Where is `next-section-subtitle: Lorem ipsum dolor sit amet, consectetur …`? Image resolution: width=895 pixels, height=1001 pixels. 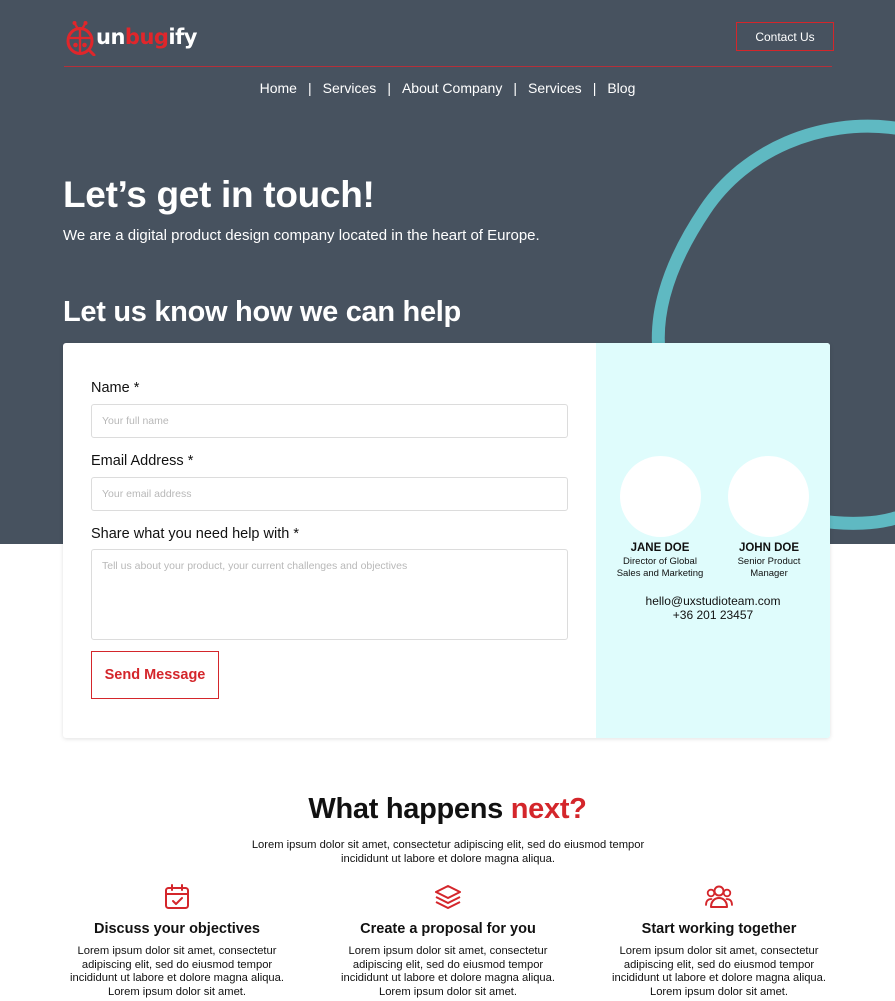
next-section-subtitle: Lorem ipsum dolor sit amet, consectetur … is located at coordinates (448, 852).